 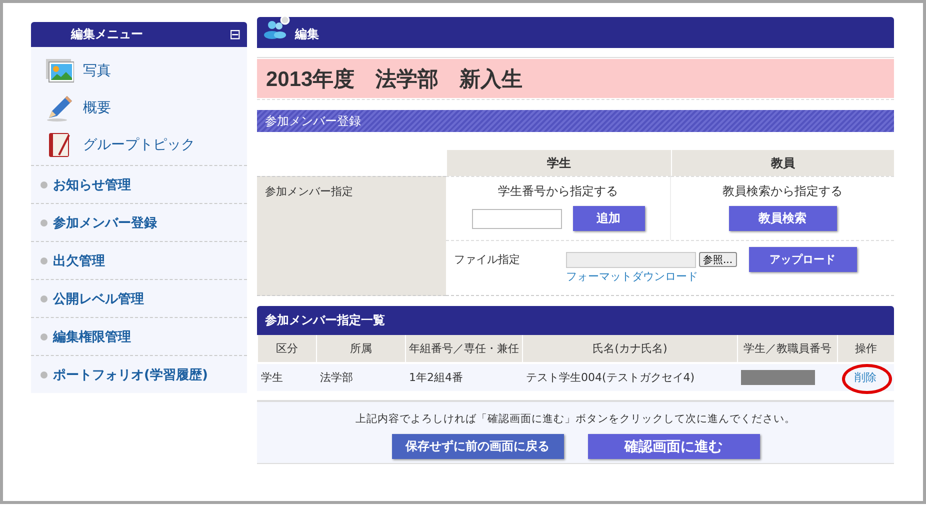 I want to click on table-cell: 学生, so click(x=286, y=376).